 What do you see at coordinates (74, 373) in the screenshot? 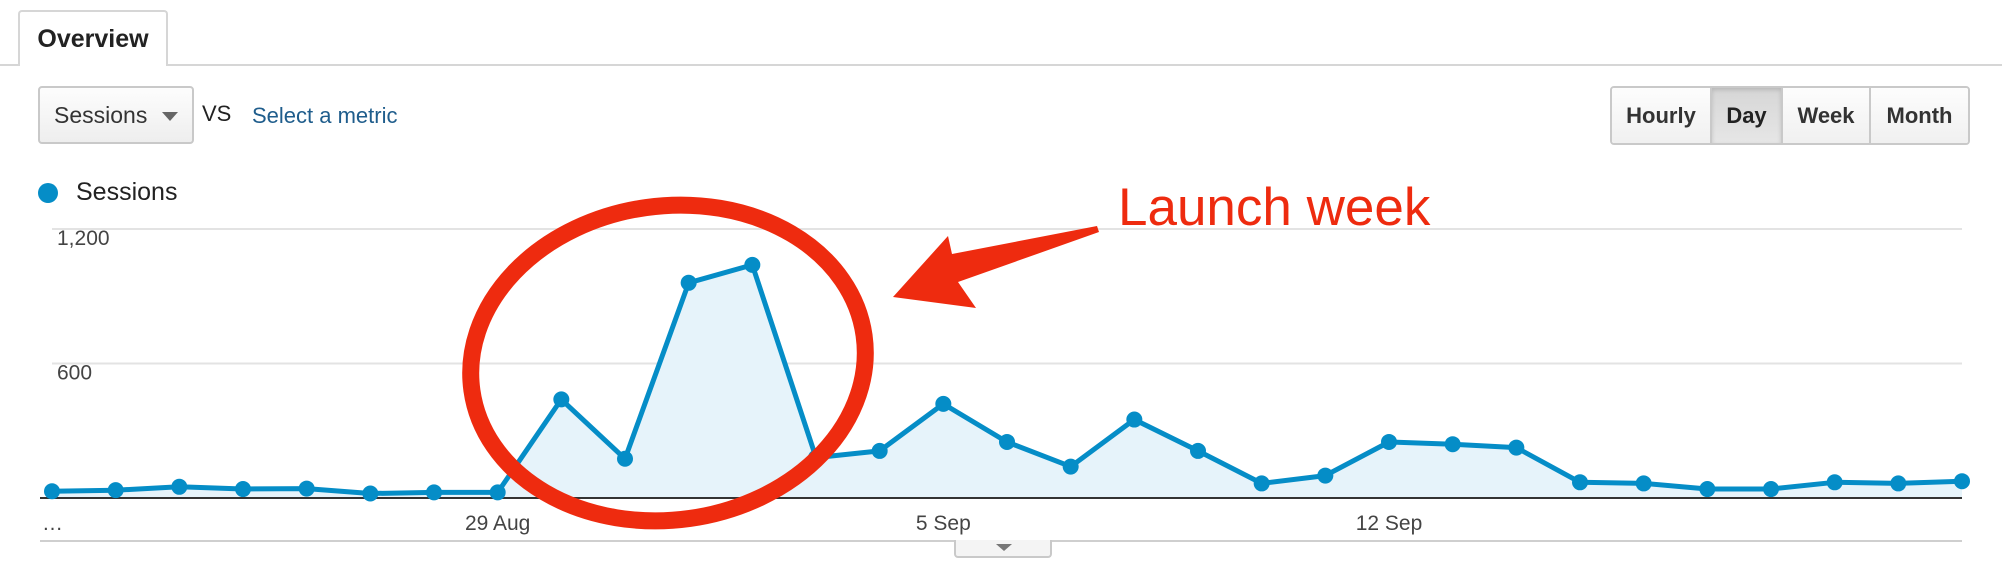
I see `y-tick-label: 600` at bounding box center [74, 373].